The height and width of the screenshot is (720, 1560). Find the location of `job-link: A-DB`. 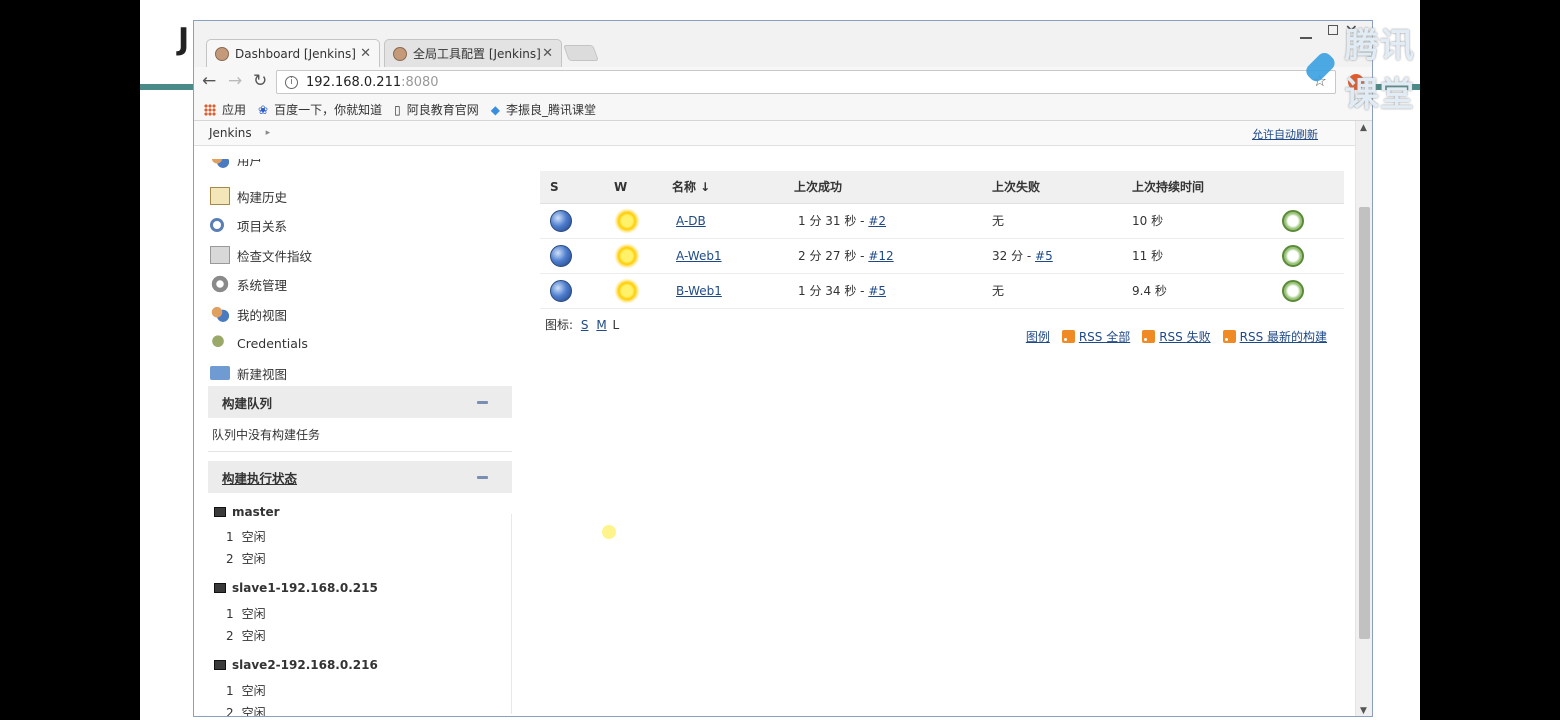

job-link: A-DB is located at coordinates (691, 221).